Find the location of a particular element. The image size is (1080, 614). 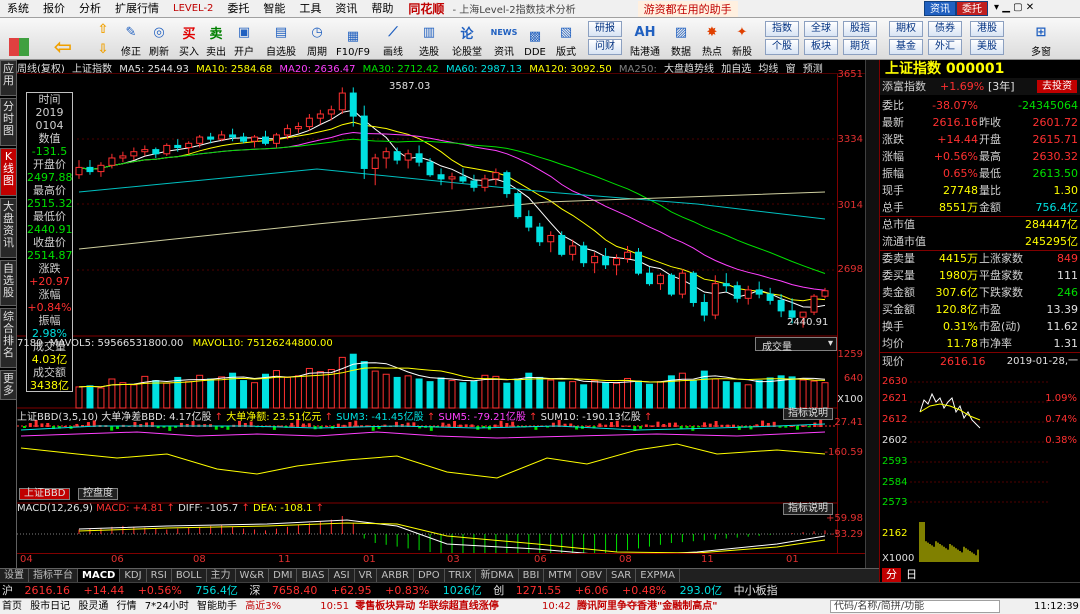

indicator-tab: OBV is located at coordinates (592, 575).